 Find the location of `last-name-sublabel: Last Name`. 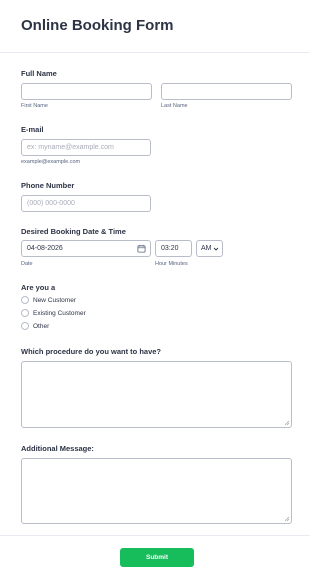

last-name-sublabel: Last Name is located at coordinates (174, 106).